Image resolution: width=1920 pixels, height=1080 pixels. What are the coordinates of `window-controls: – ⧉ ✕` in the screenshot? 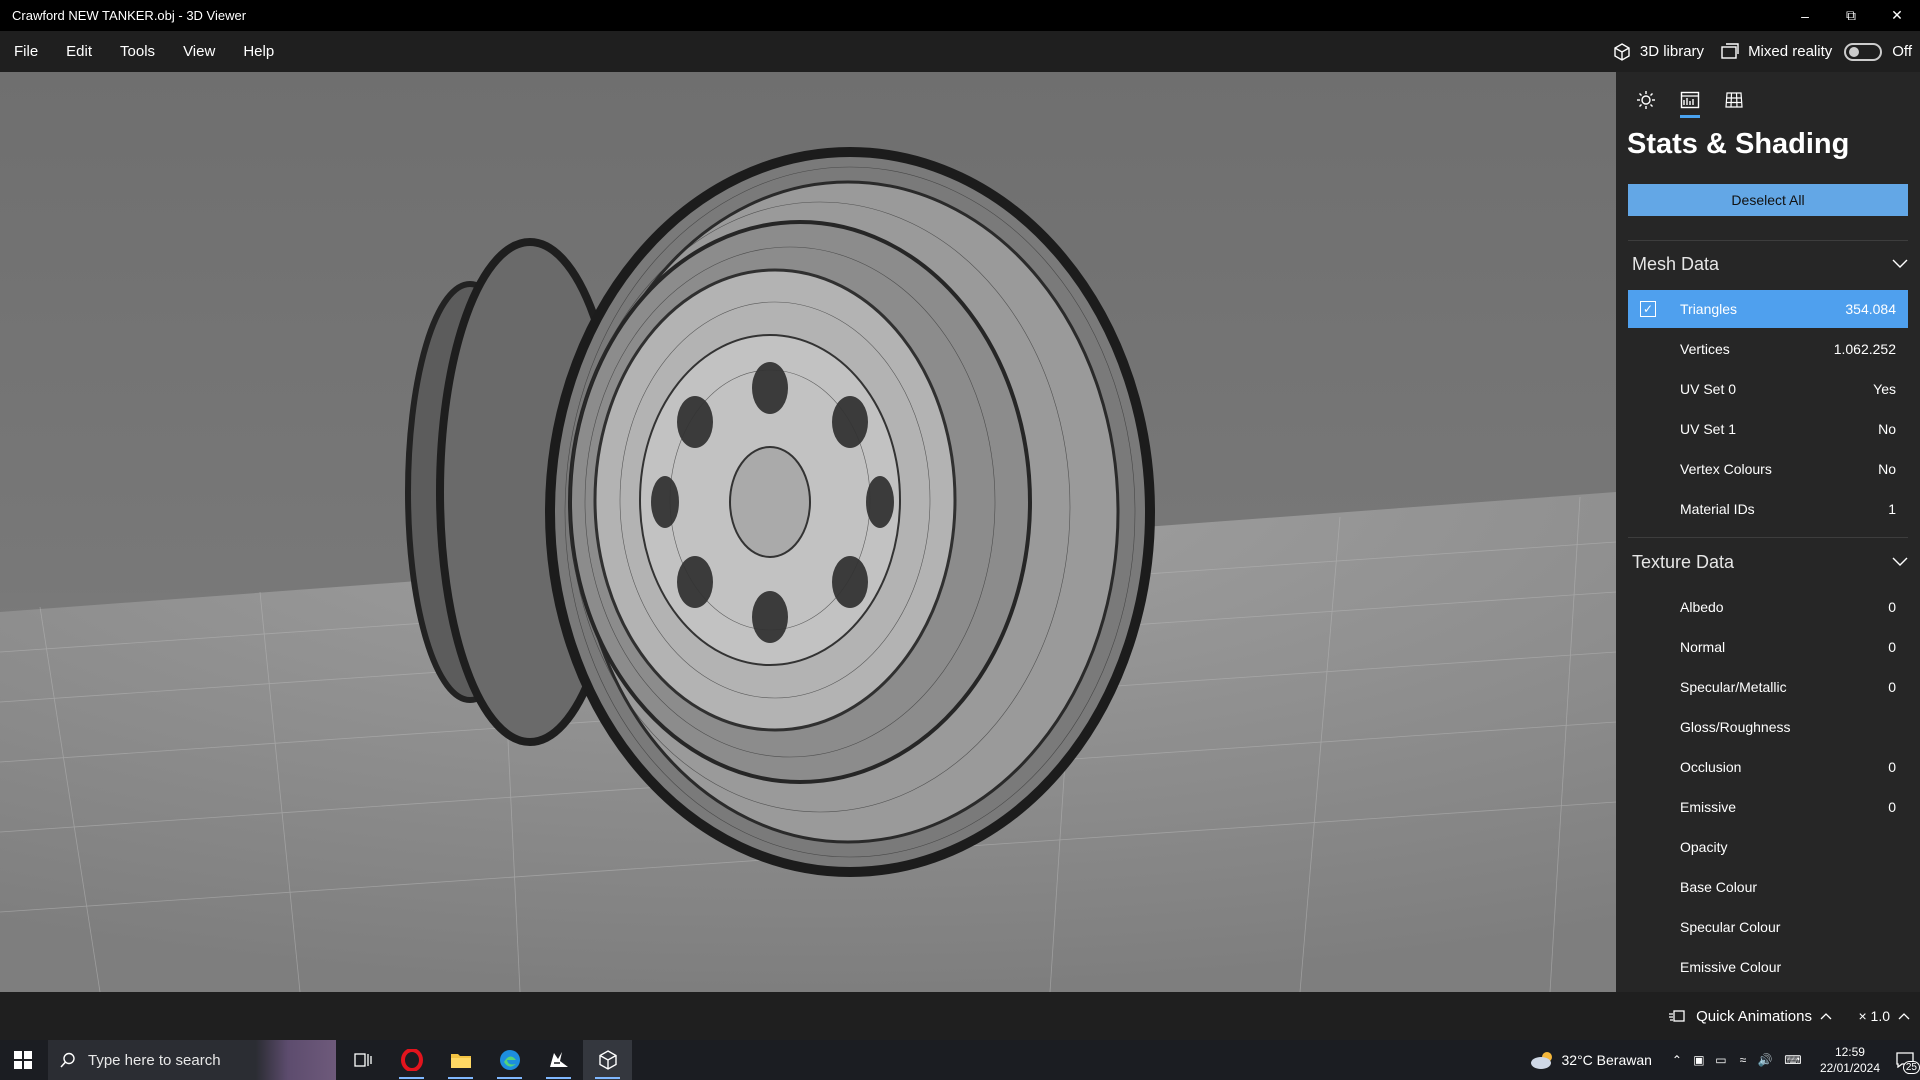 It's located at (1851, 15).